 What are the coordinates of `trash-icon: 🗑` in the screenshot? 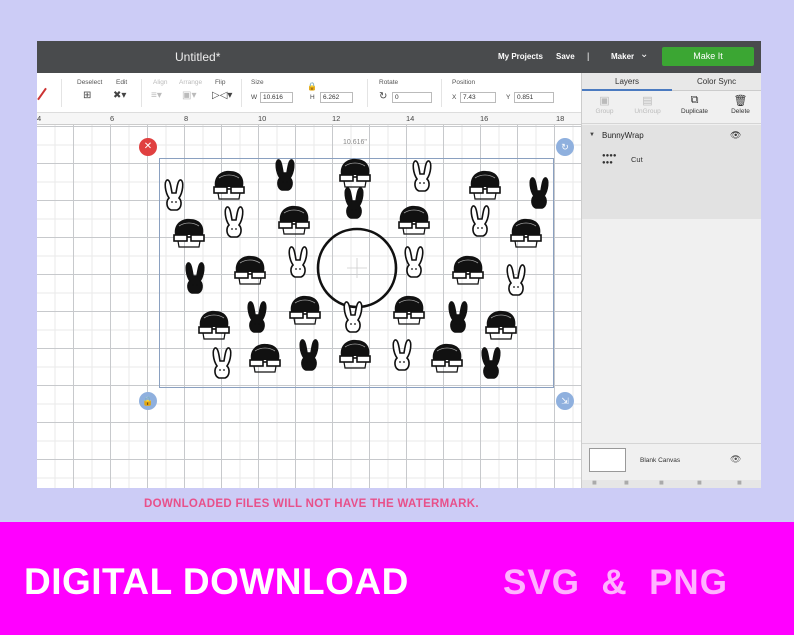 It's located at (740, 101).